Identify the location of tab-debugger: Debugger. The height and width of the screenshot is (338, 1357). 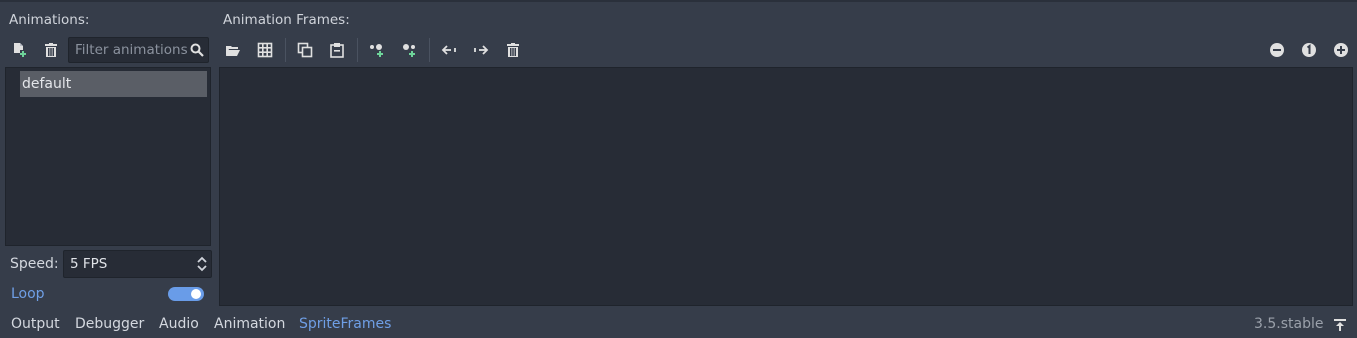
(109, 324).